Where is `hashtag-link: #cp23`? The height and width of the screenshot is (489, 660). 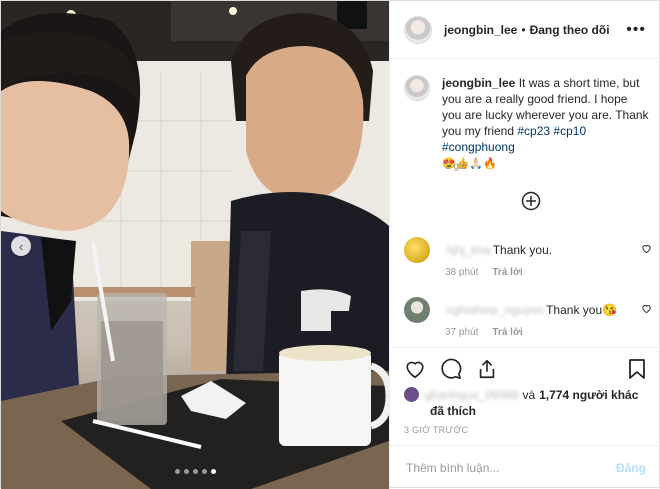
hashtag-link: #cp23 is located at coordinates (533, 131).